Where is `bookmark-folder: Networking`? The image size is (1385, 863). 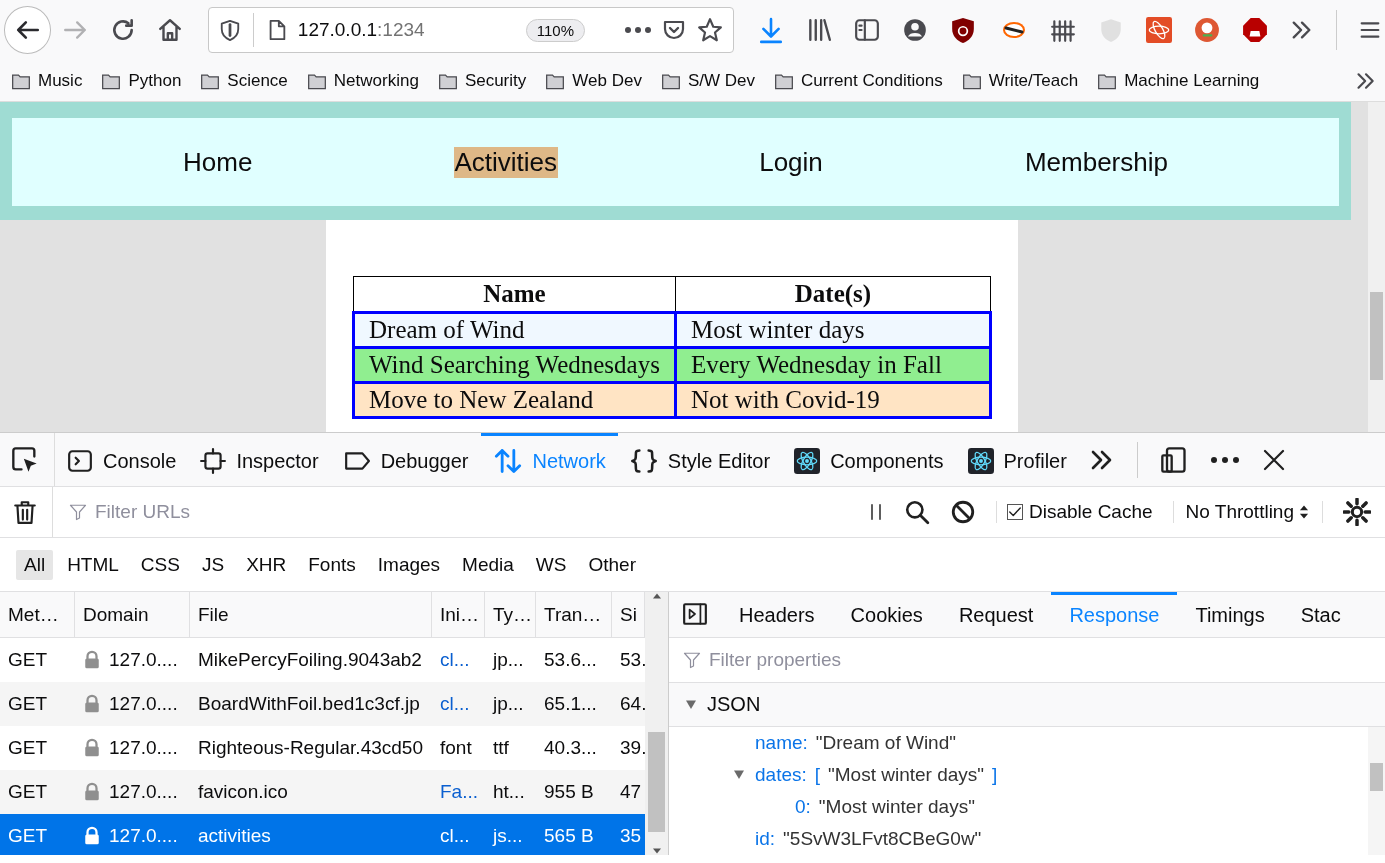 bookmark-folder: Networking is located at coordinates (376, 80).